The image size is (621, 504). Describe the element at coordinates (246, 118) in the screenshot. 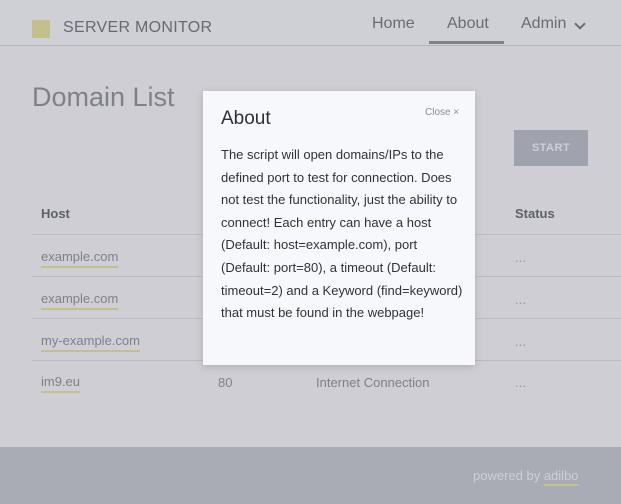

I see `modal-title: About` at that location.